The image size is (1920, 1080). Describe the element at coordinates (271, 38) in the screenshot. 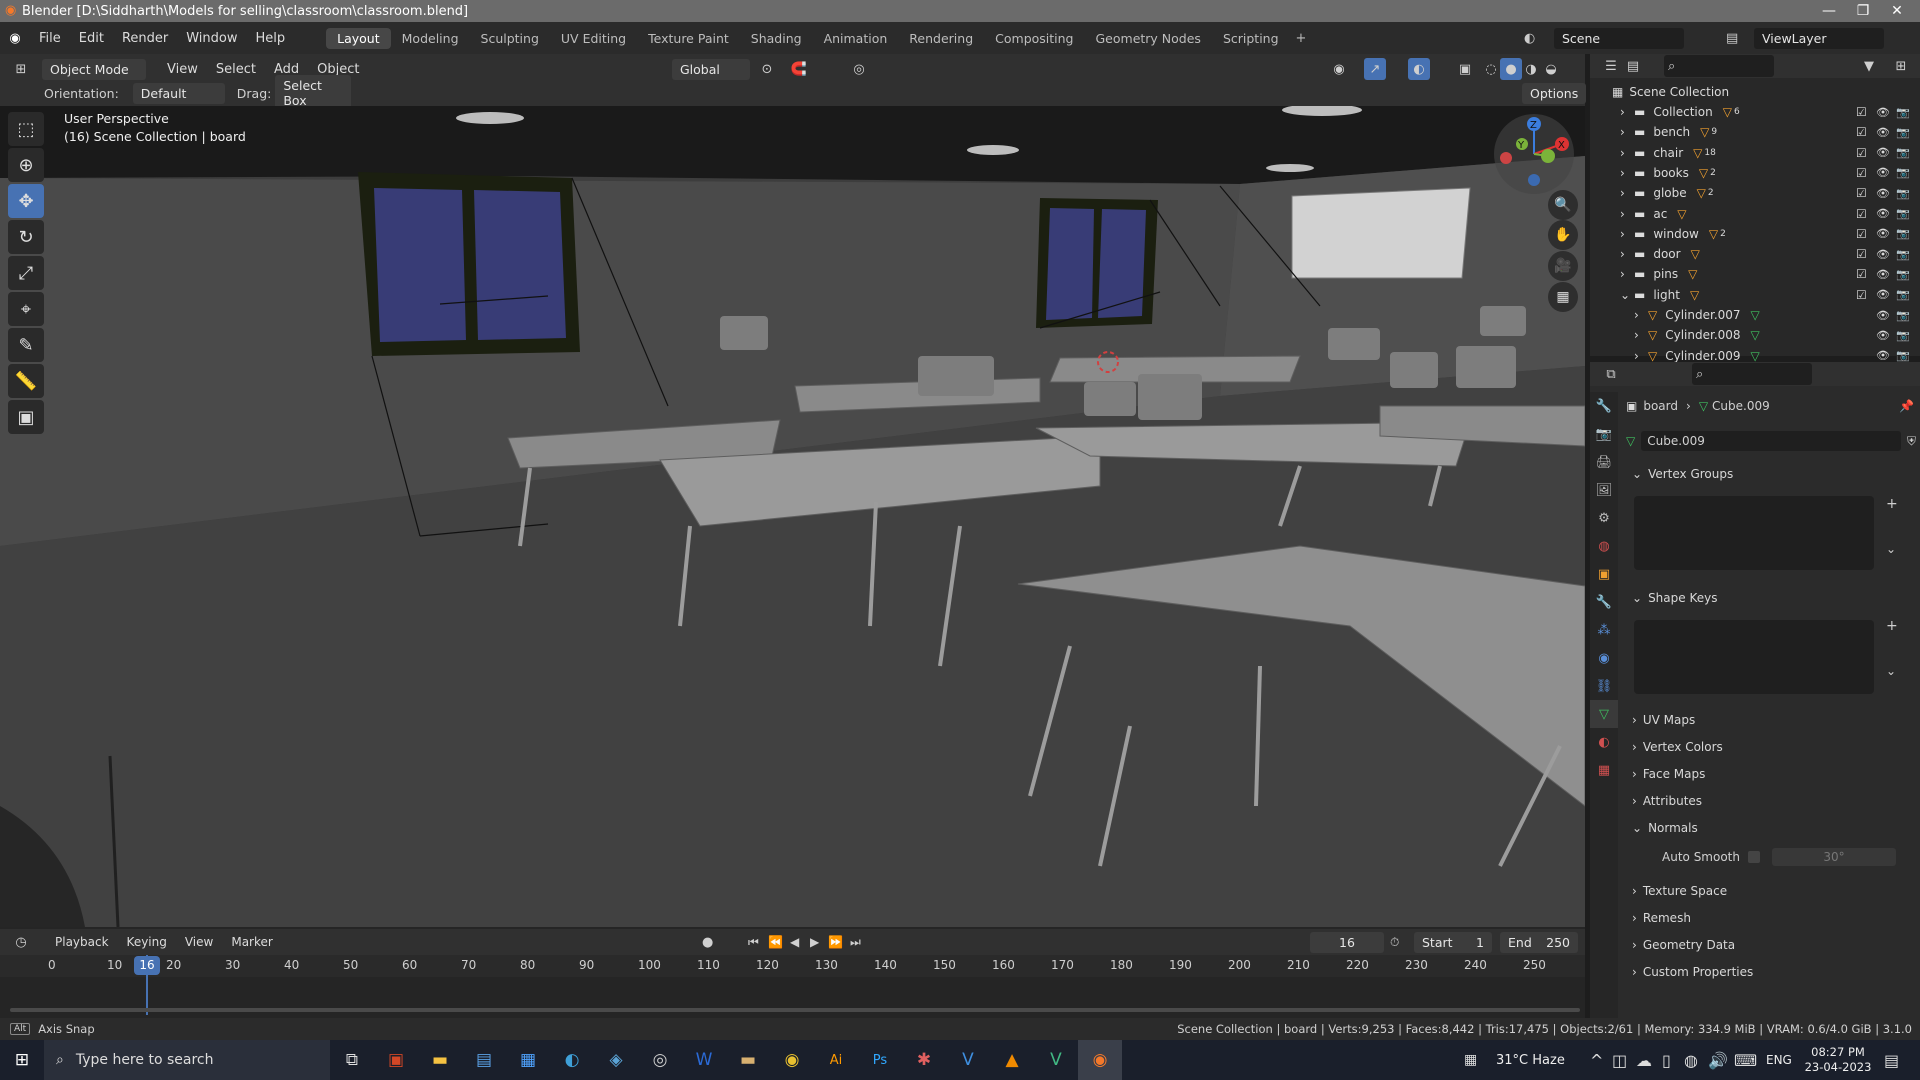

I see `menu-help: Help` at that location.